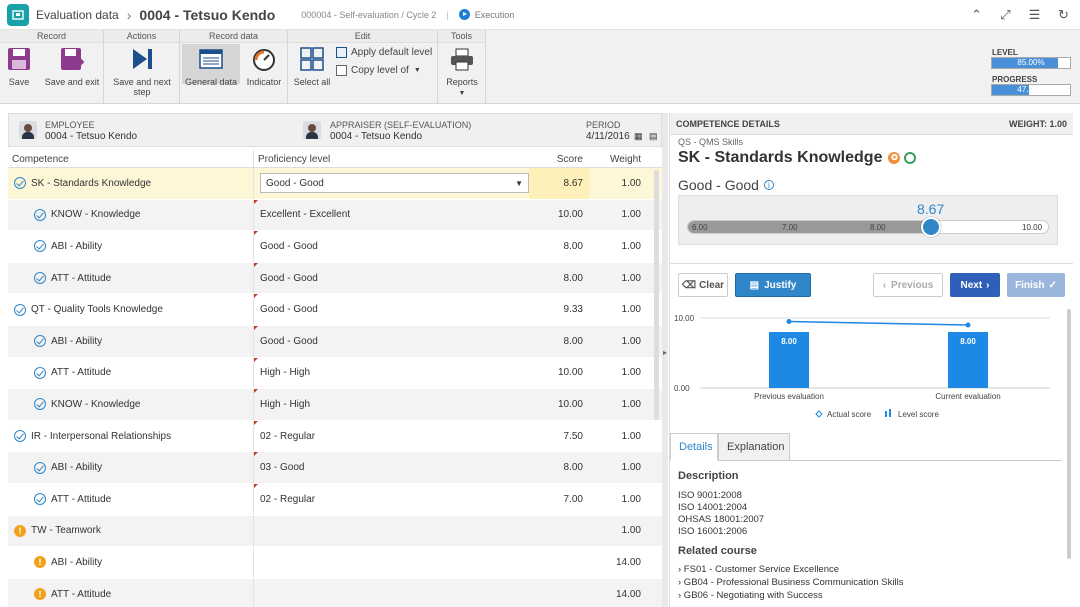 This screenshot has height=607, width=1080. I want to click on splitter-arrow-icon: ▸, so click(665, 355).